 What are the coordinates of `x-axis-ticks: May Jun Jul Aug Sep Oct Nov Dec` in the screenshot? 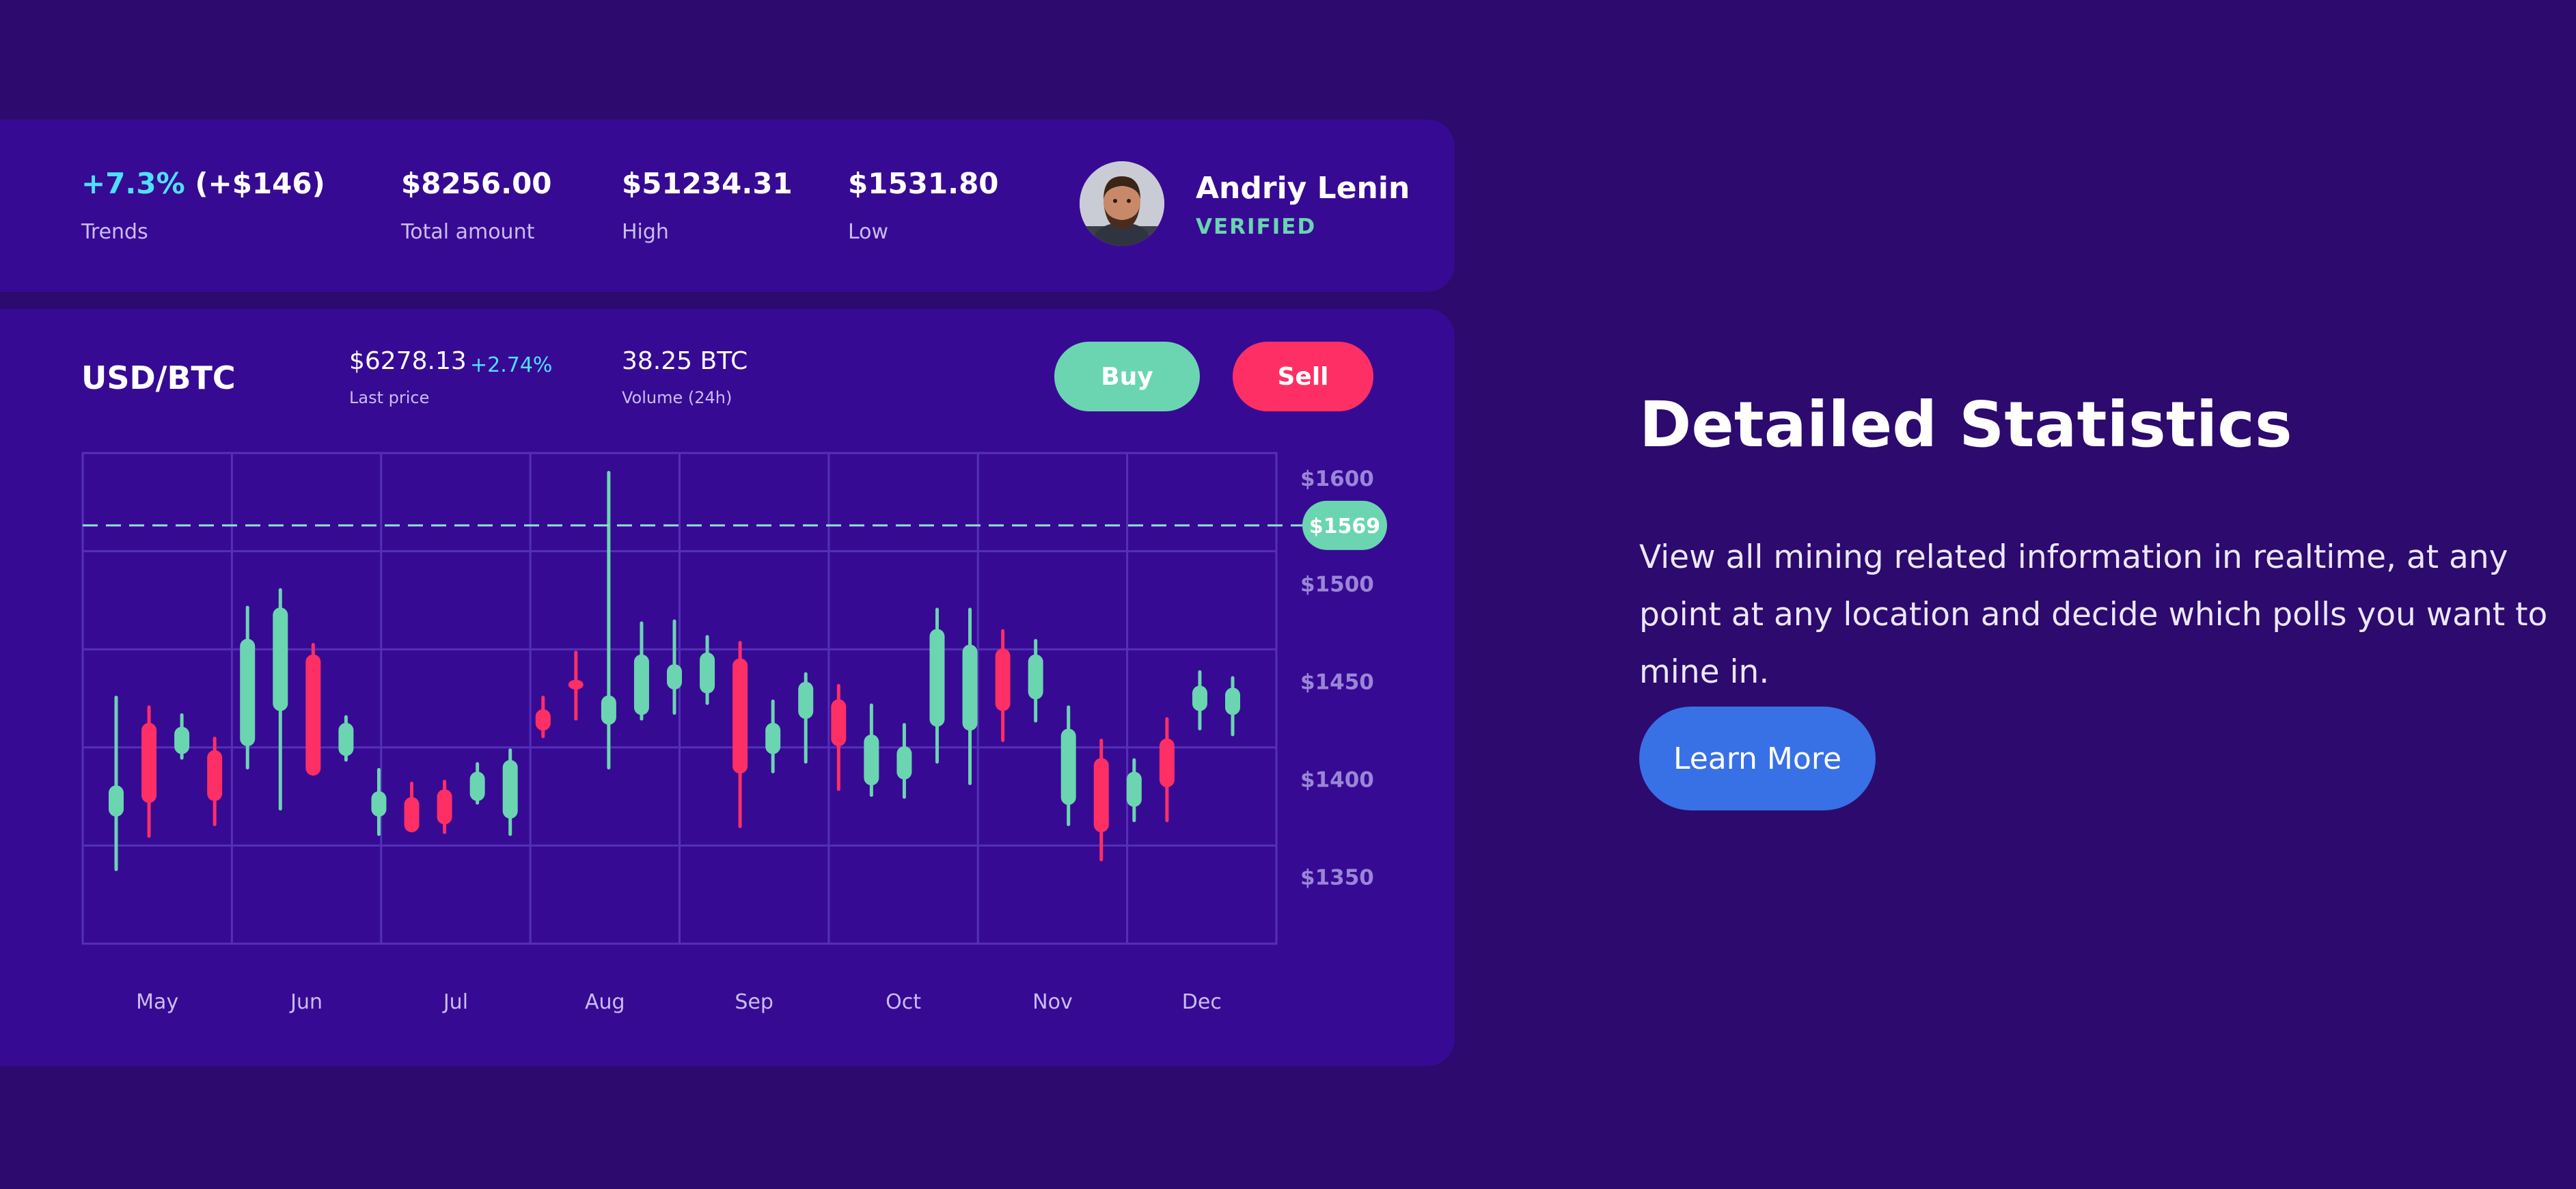 It's located at (679, 1002).